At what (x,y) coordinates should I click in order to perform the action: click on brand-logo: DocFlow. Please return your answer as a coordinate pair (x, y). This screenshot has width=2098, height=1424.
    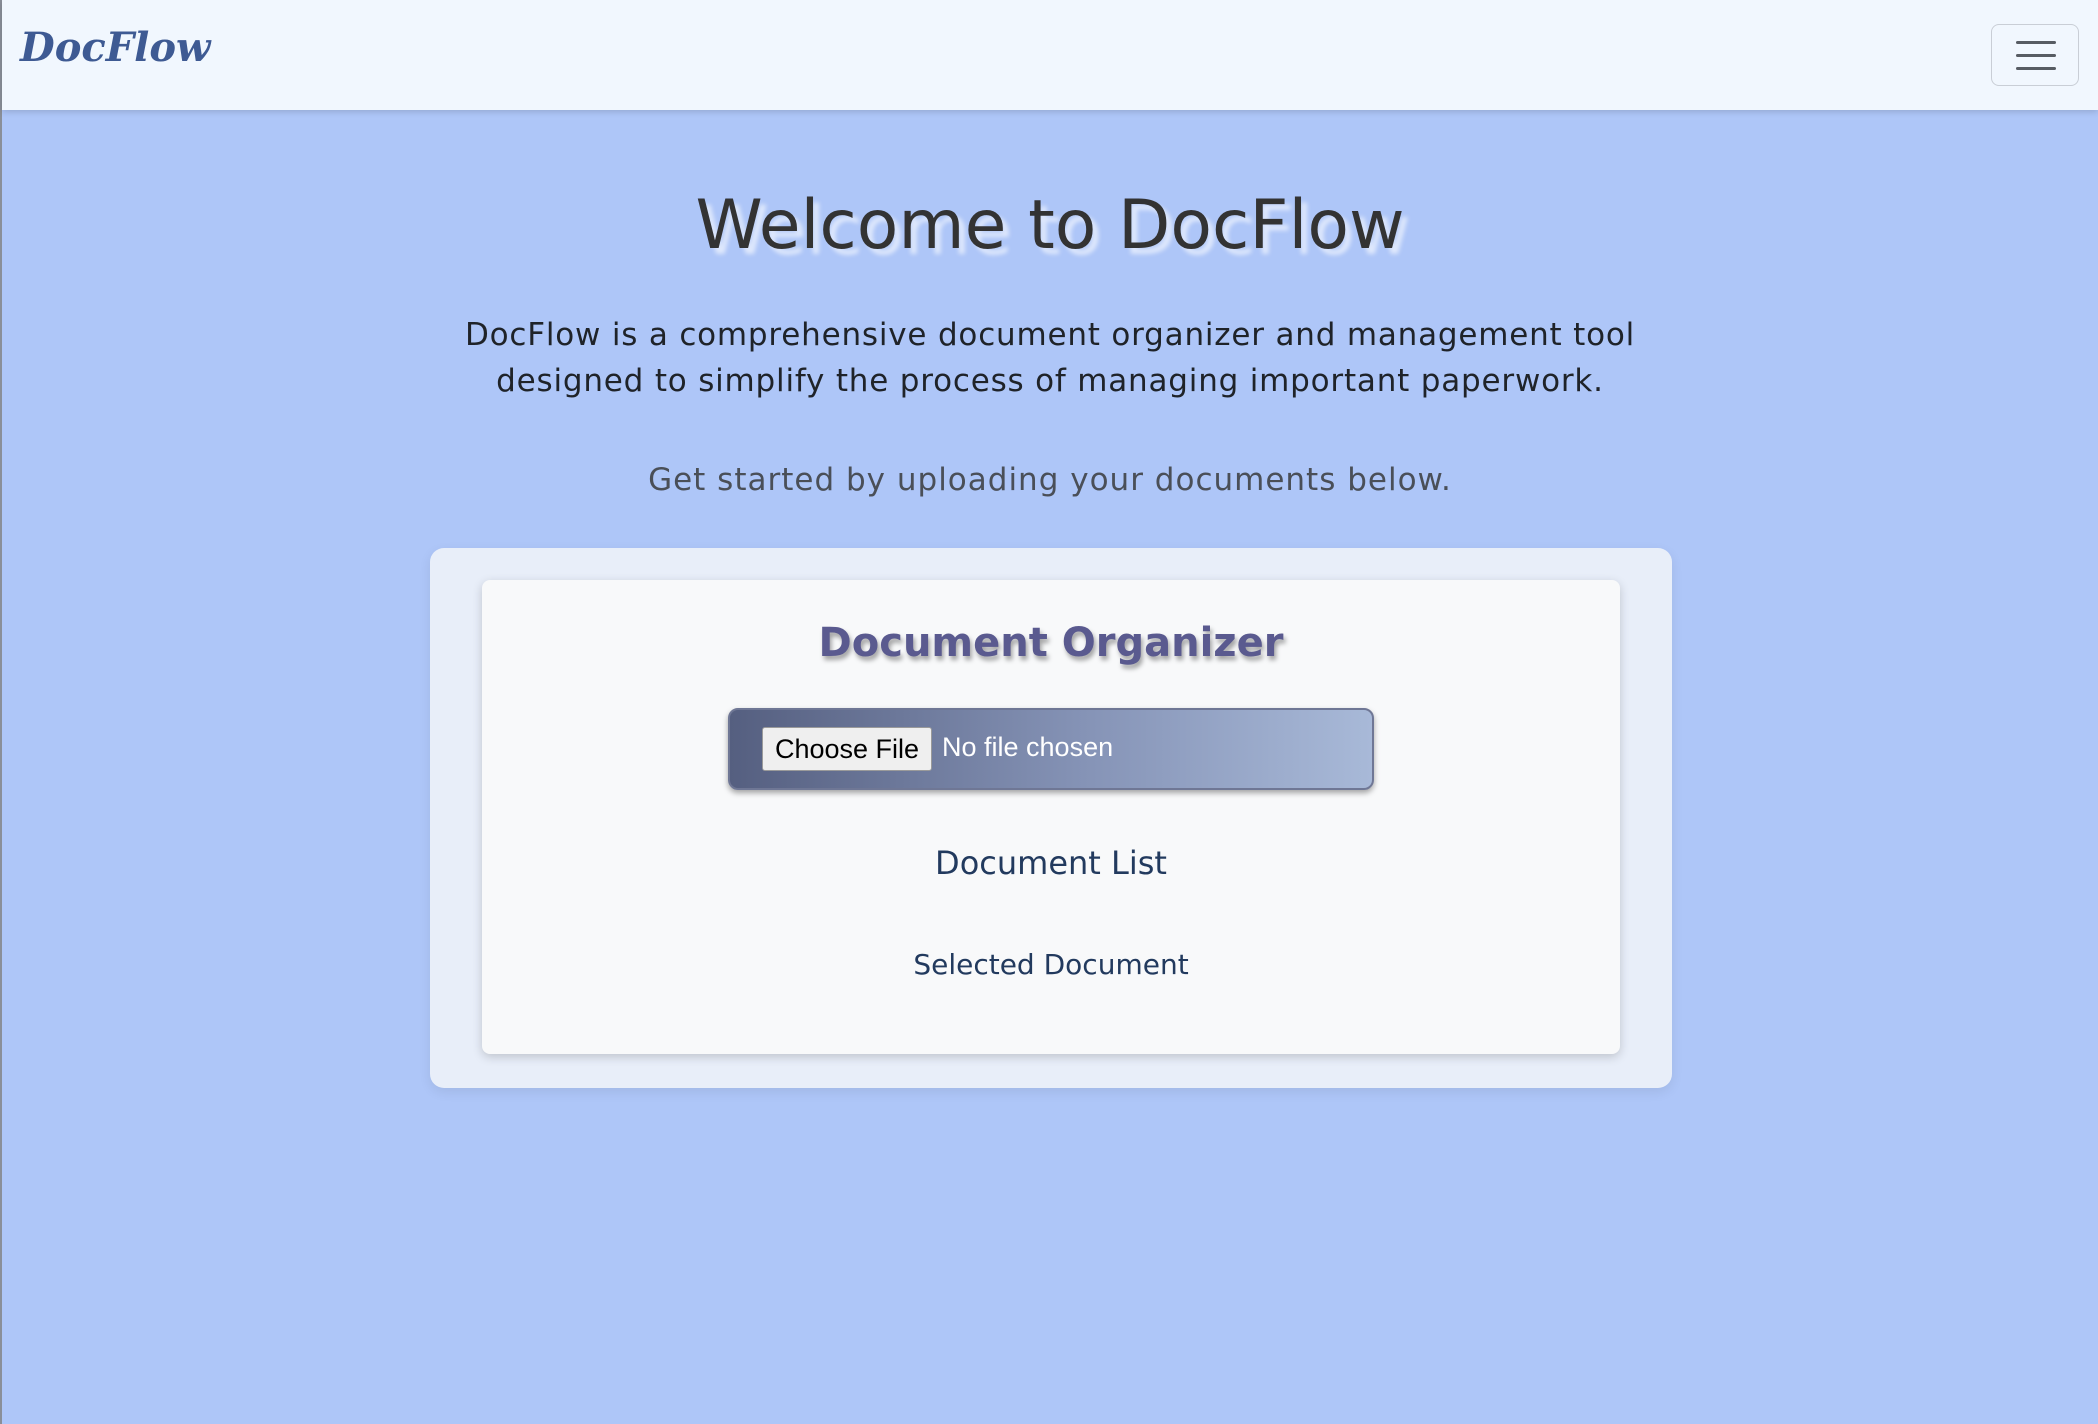
    Looking at the image, I should click on (115, 47).